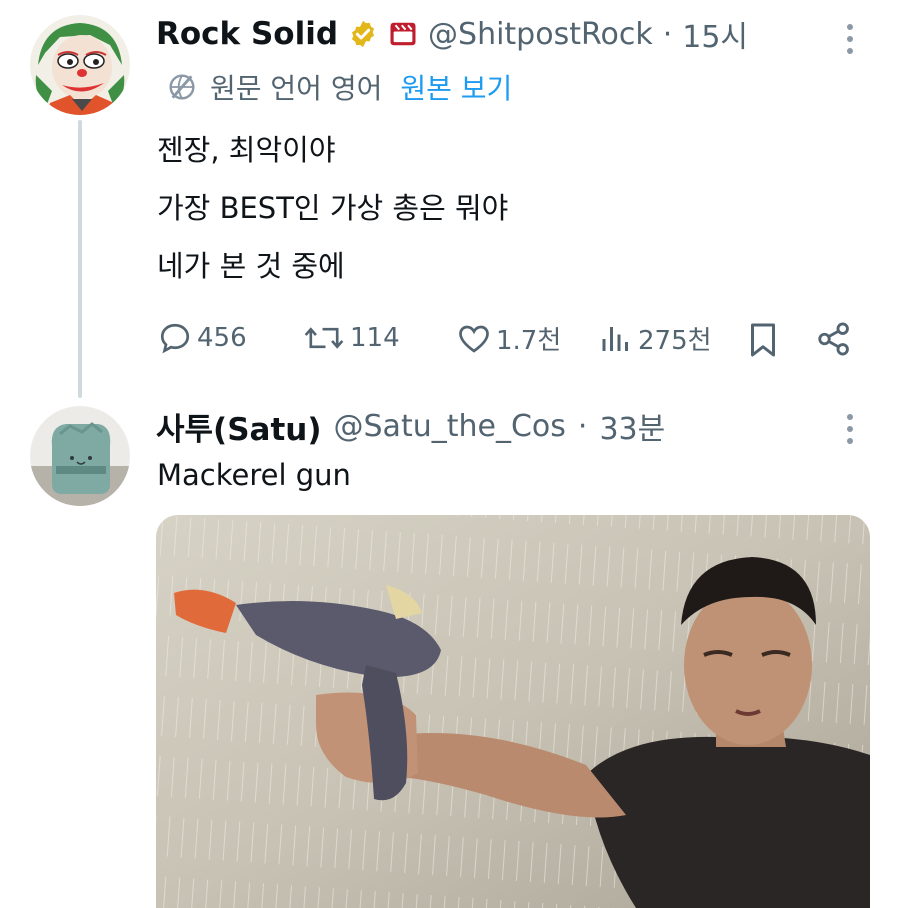  I want to click on tweet-header: Rock Solid @ShitpostRock · 15시, so click(452, 34).